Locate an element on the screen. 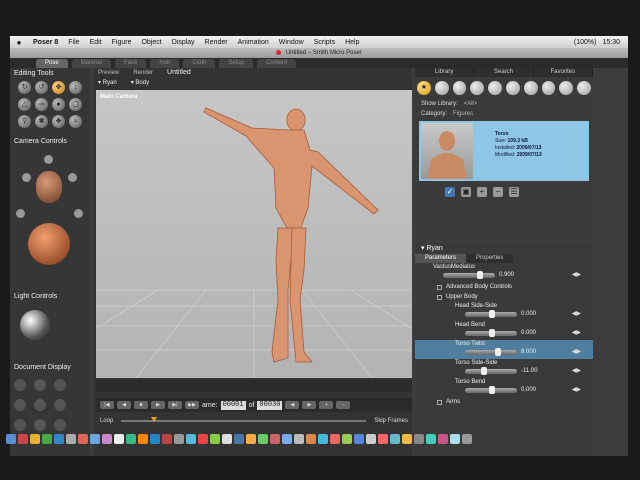 Image resolution: width=640 pixels, height=480 pixels. chain-break-tool-icon: ∞ is located at coordinates (41, 104).